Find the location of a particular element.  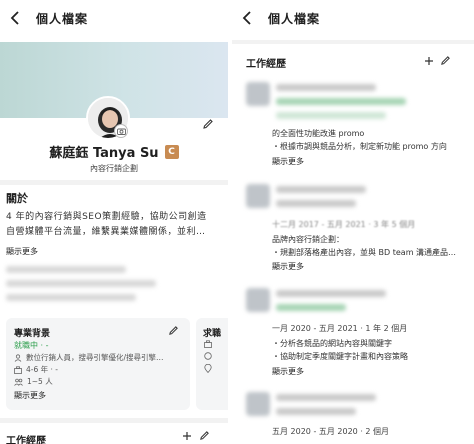

entry-description: ・根據市調與競品分析，制定新功能 promo 方向 is located at coordinates (359, 146).